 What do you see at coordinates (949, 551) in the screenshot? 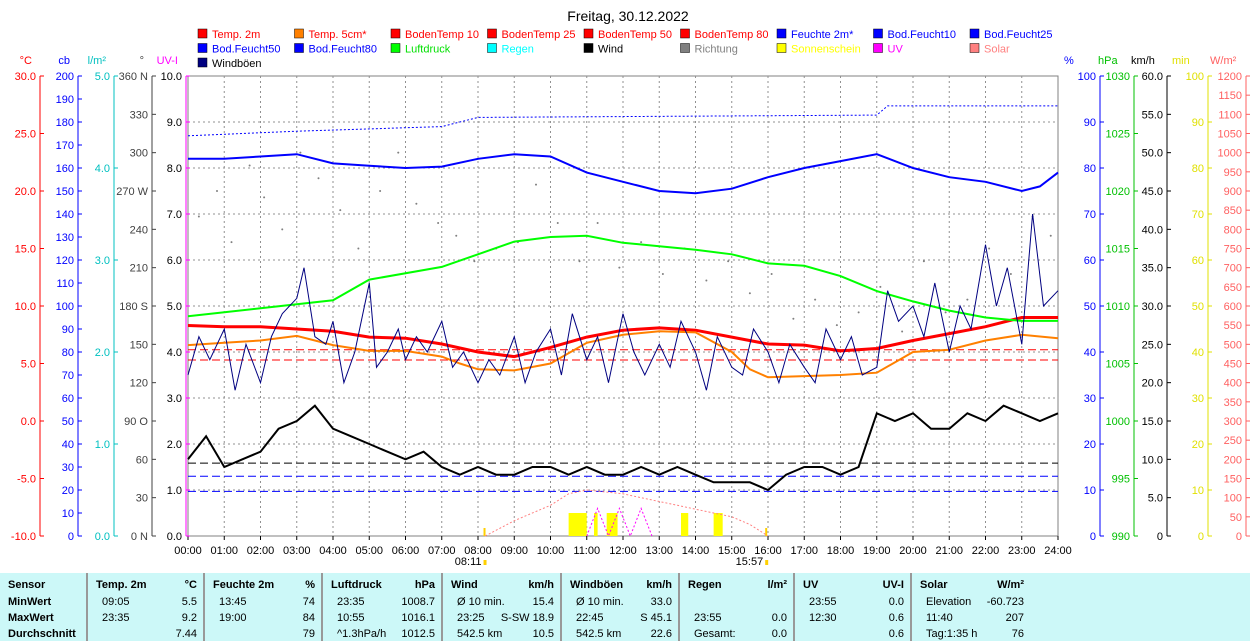
I see `x-tick-label: 21:00` at bounding box center [949, 551].